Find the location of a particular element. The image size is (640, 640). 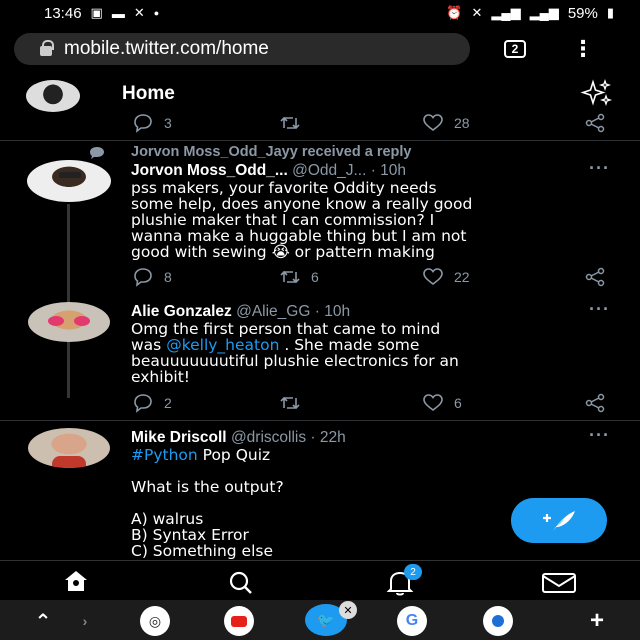

reply-button: 2 is located at coordinates (152, 403).